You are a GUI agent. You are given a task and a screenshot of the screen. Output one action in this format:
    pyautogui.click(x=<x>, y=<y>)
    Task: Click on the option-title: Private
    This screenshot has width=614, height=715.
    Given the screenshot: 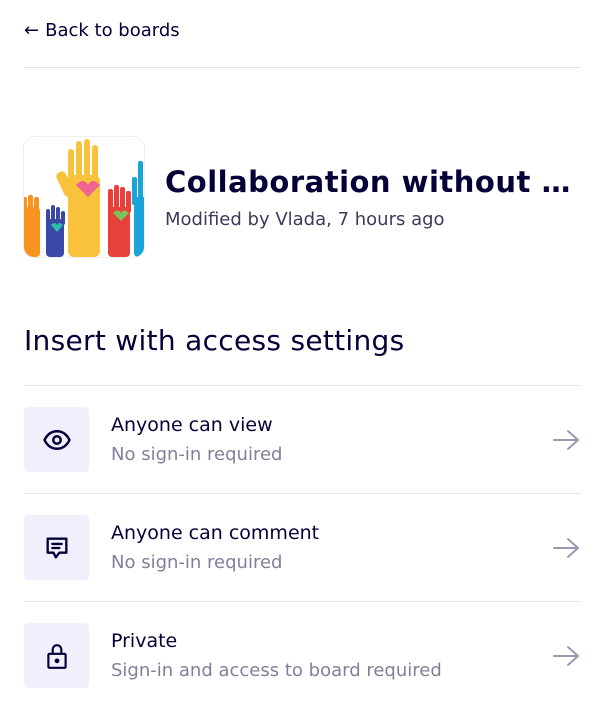 What is the action you would take?
    pyautogui.click(x=144, y=641)
    